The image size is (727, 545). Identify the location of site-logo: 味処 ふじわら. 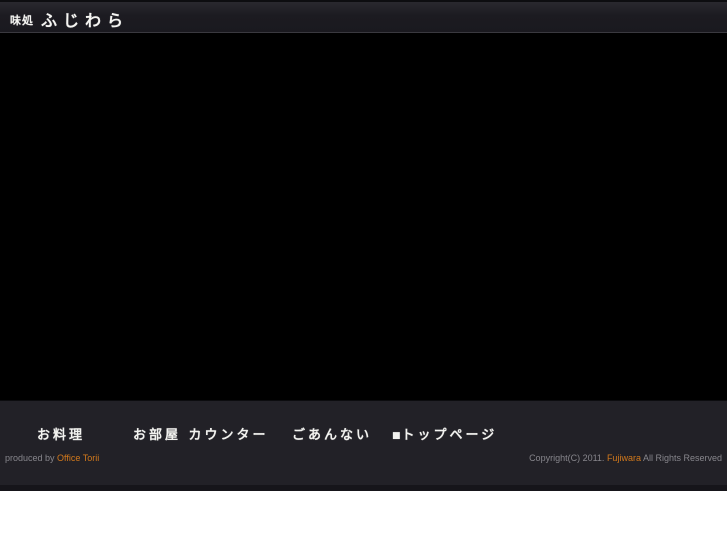
(69, 19).